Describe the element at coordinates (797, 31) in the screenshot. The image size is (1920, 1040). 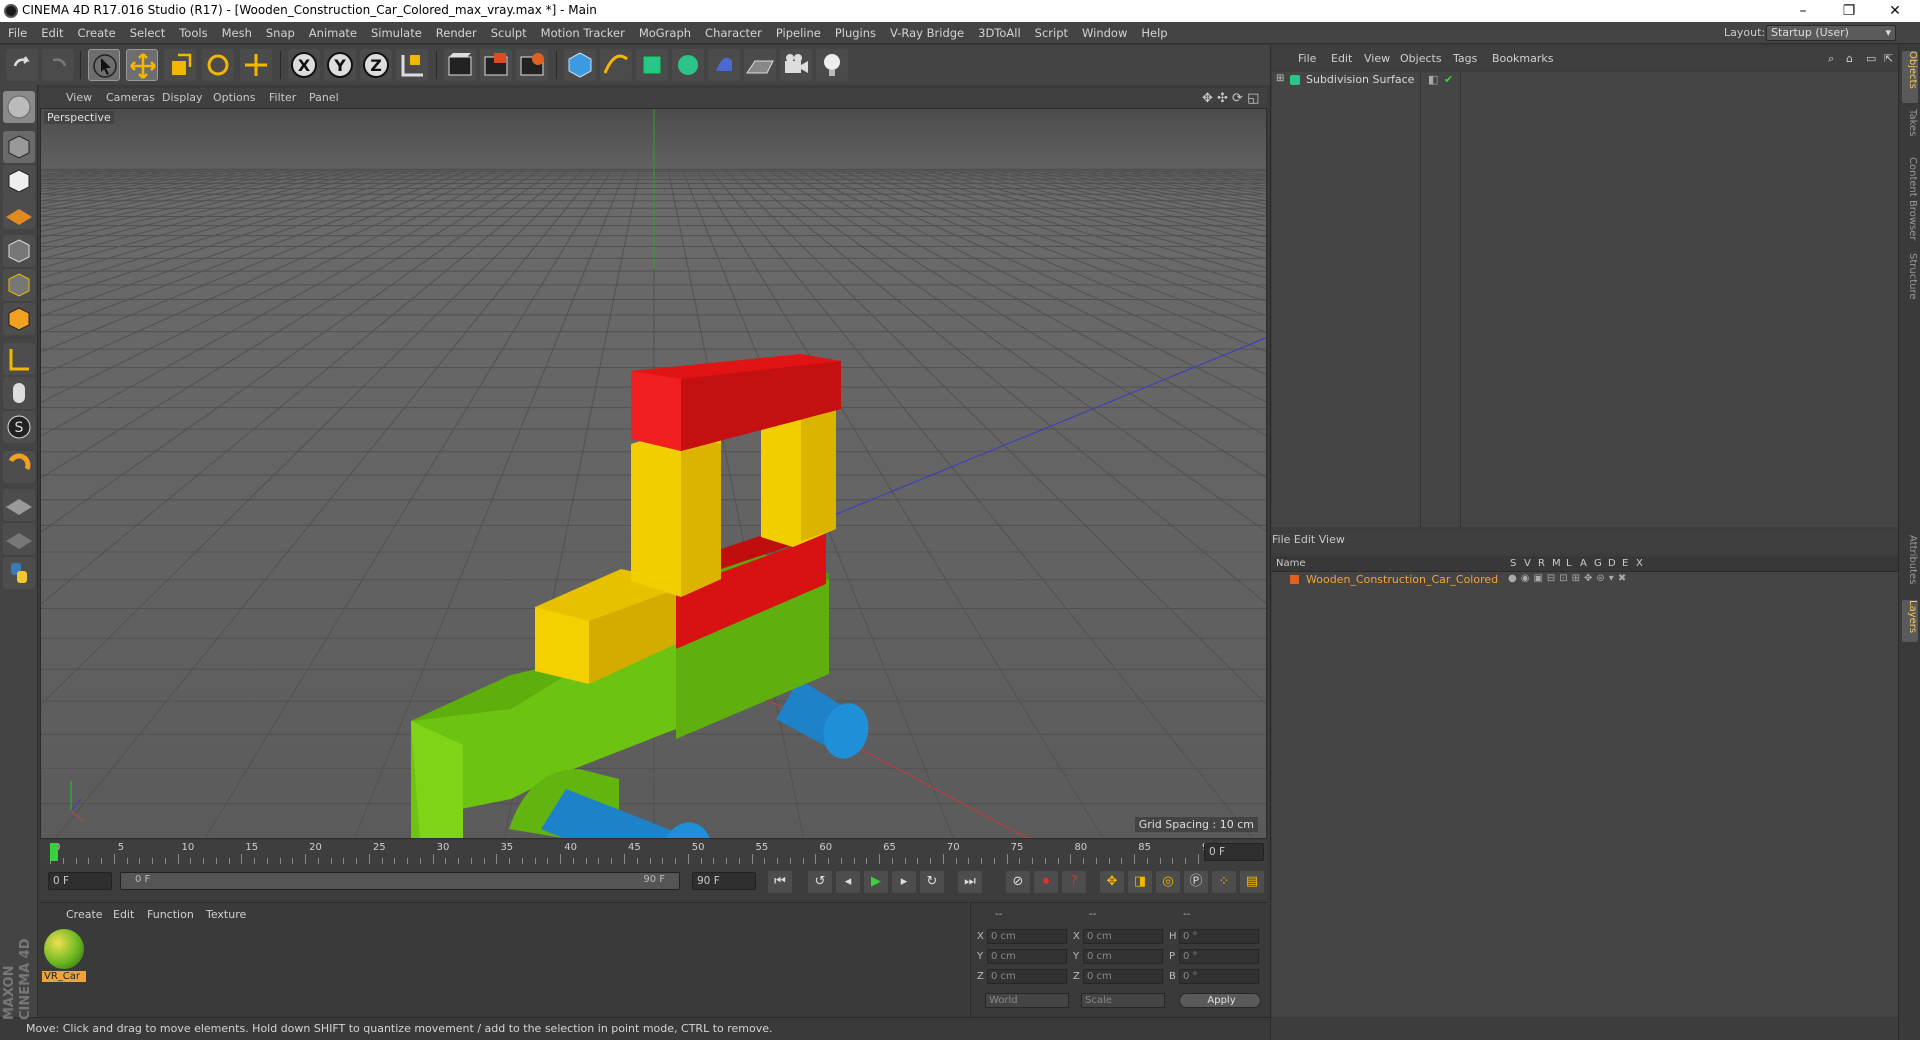
I see `menu-pipeline: Pipeline` at that location.